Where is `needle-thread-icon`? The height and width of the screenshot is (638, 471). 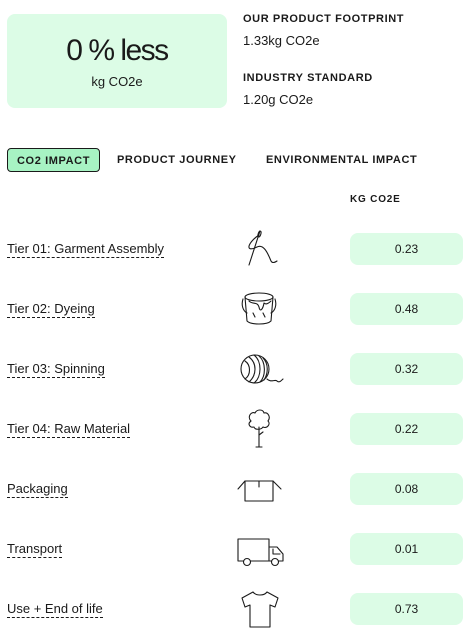
needle-thread-icon is located at coordinates (263, 248).